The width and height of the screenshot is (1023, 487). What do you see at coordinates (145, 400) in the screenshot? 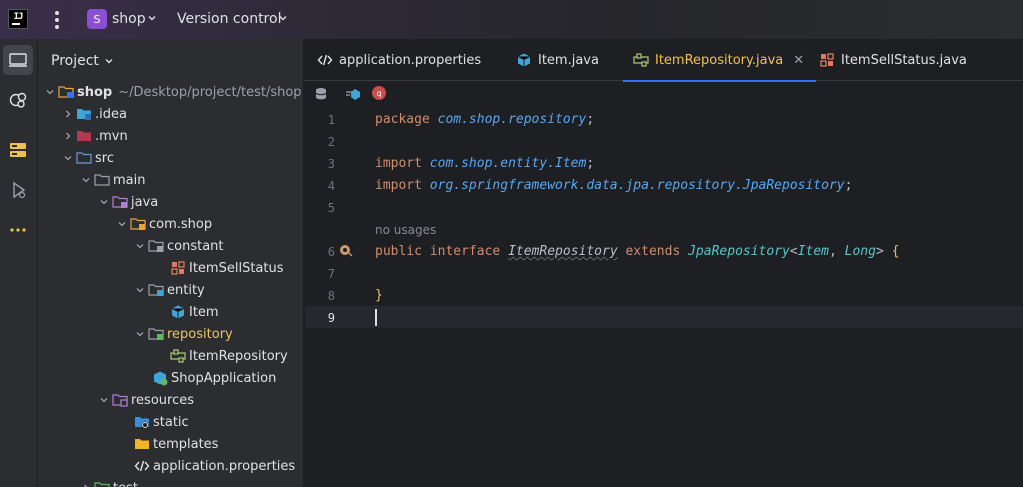
I see `tree-row-resources: resources` at bounding box center [145, 400].